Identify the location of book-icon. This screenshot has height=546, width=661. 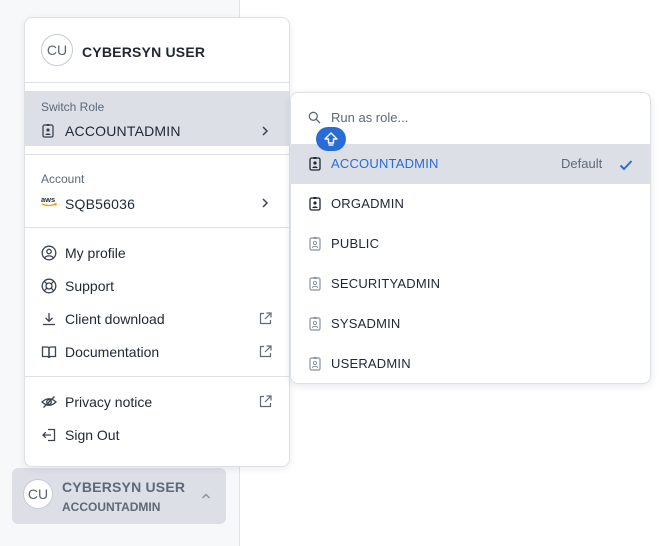
(49, 354).